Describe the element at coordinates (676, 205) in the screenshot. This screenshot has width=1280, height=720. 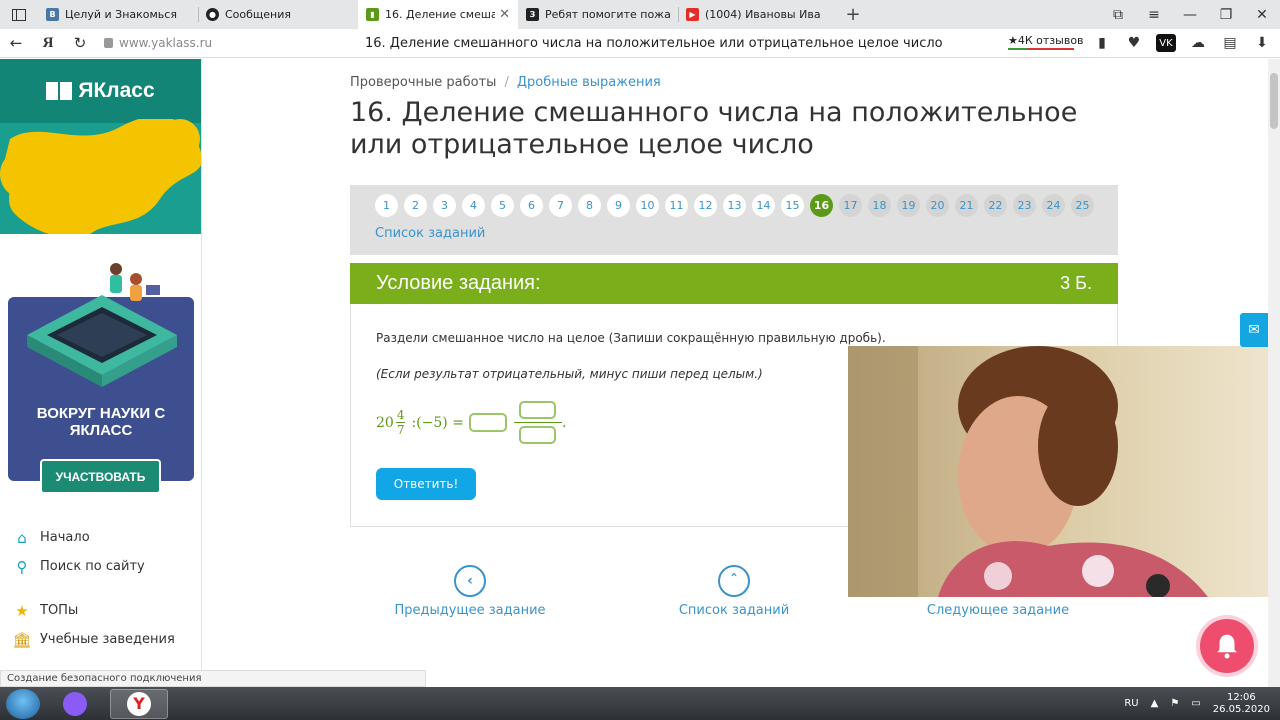
I see `task-number-11: 11` at that location.